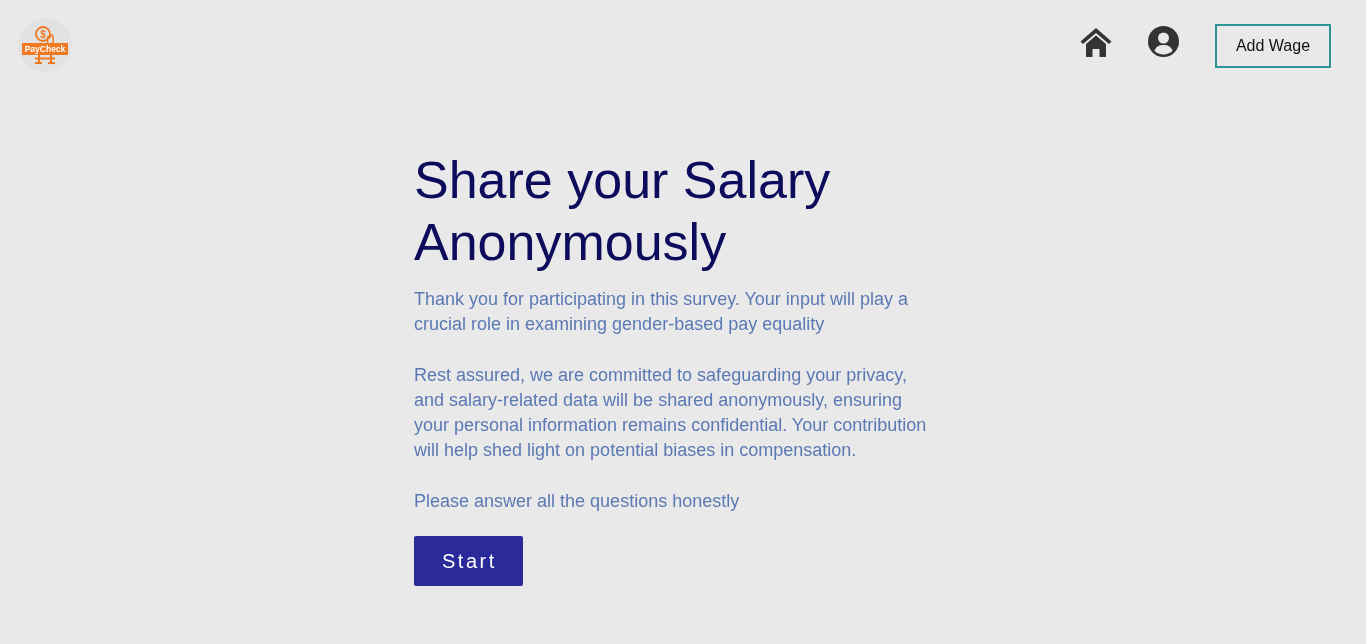 This screenshot has height=644, width=1366. Describe the element at coordinates (661, 312) in the screenshot. I see `intro-paragraph: Thank you for participating in this survey. Your input will play a crucial role in examining gender-based pay equality` at that location.